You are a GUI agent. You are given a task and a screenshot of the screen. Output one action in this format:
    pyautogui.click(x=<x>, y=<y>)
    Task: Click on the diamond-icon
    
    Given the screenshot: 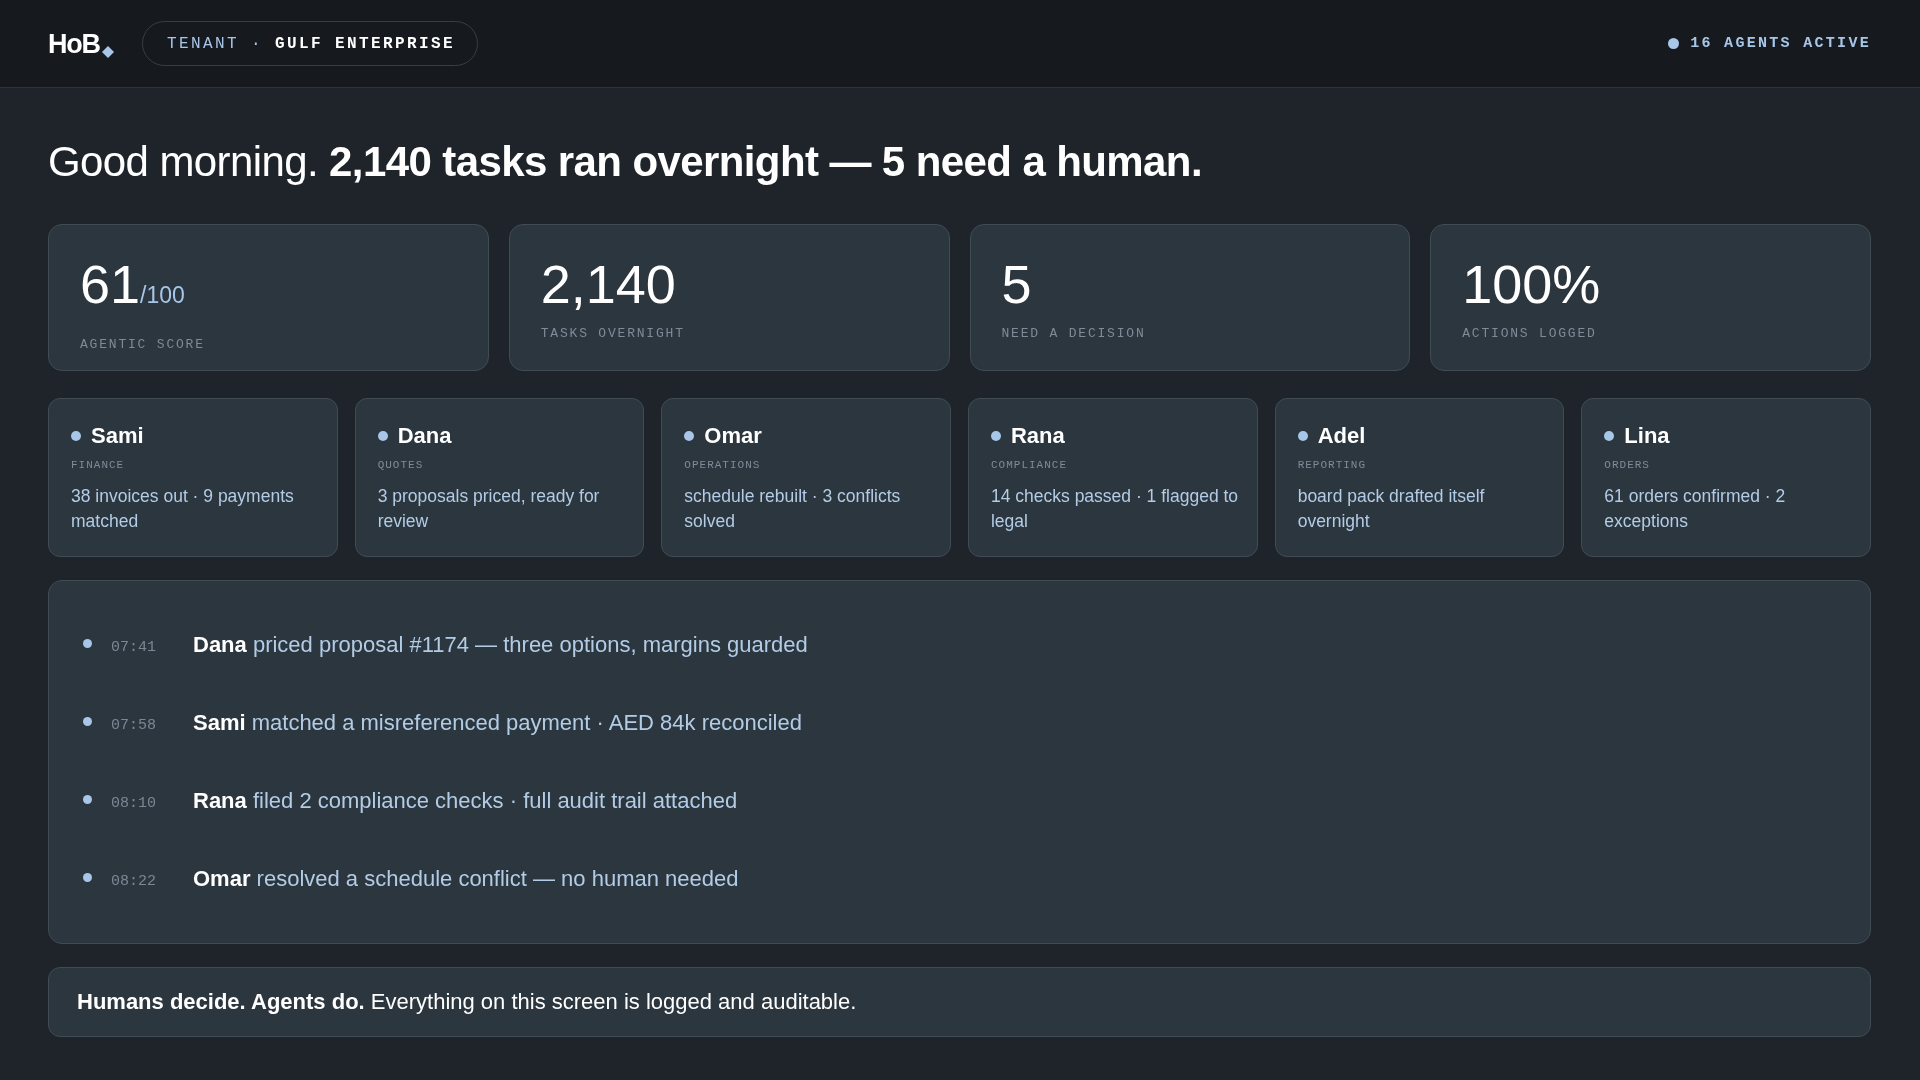 What is the action you would take?
    pyautogui.click(x=107, y=51)
    